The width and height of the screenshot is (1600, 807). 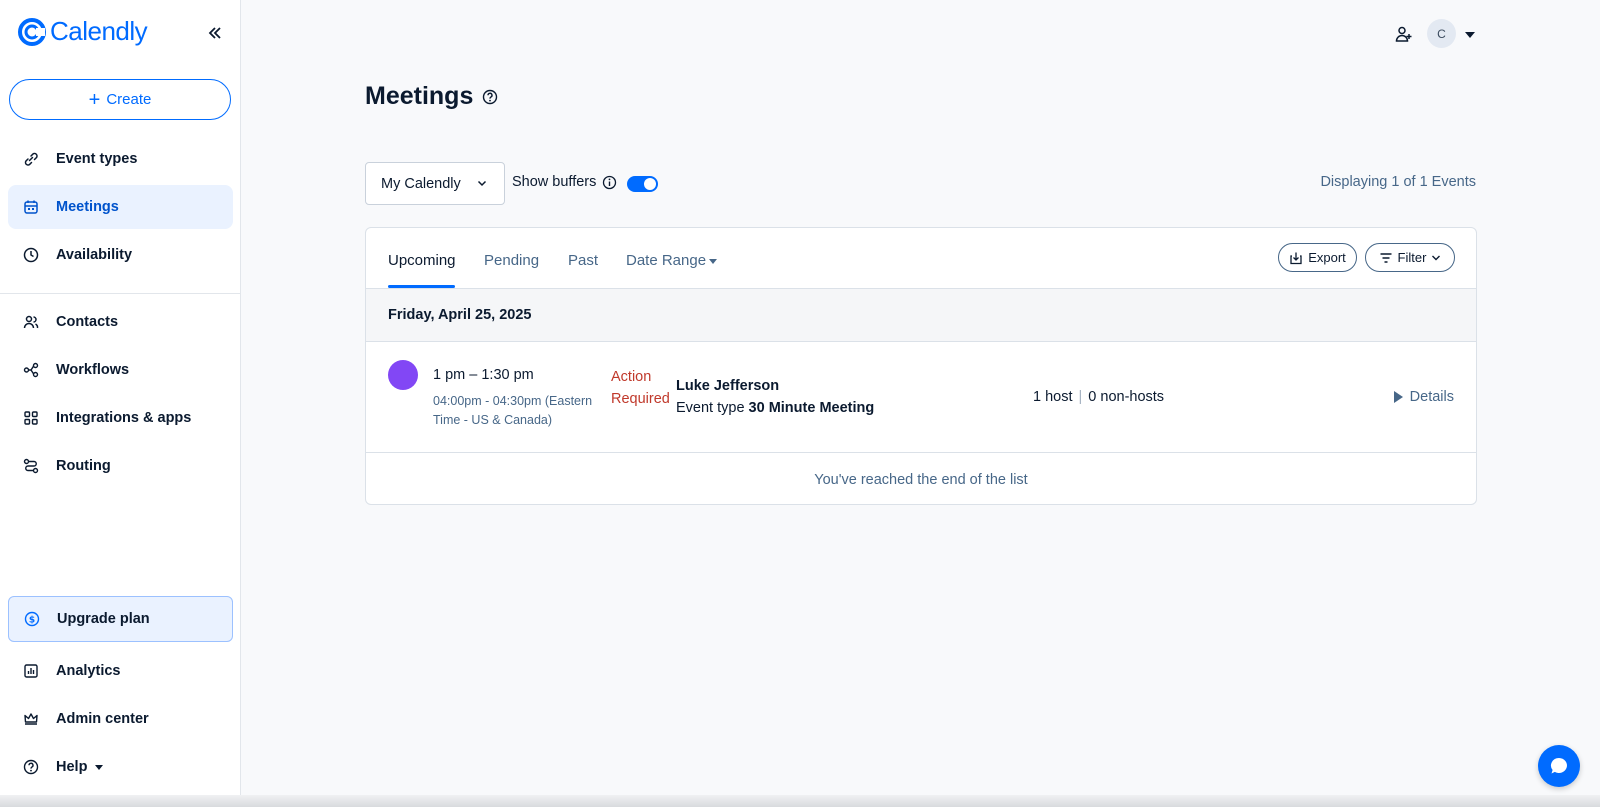 What do you see at coordinates (120, 293) in the screenshot?
I see `sidebar-divider` at bounding box center [120, 293].